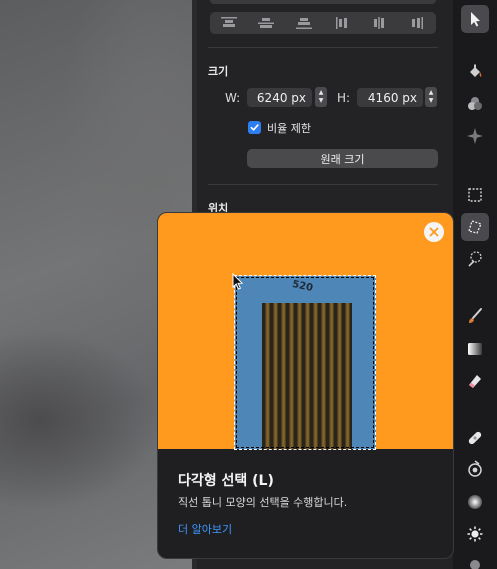 The height and width of the screenshot is (569, 497). What do you see at coordinates (344, 98) in the screenshot?
I see `height-label: H:` at bounding box center [344, 98].